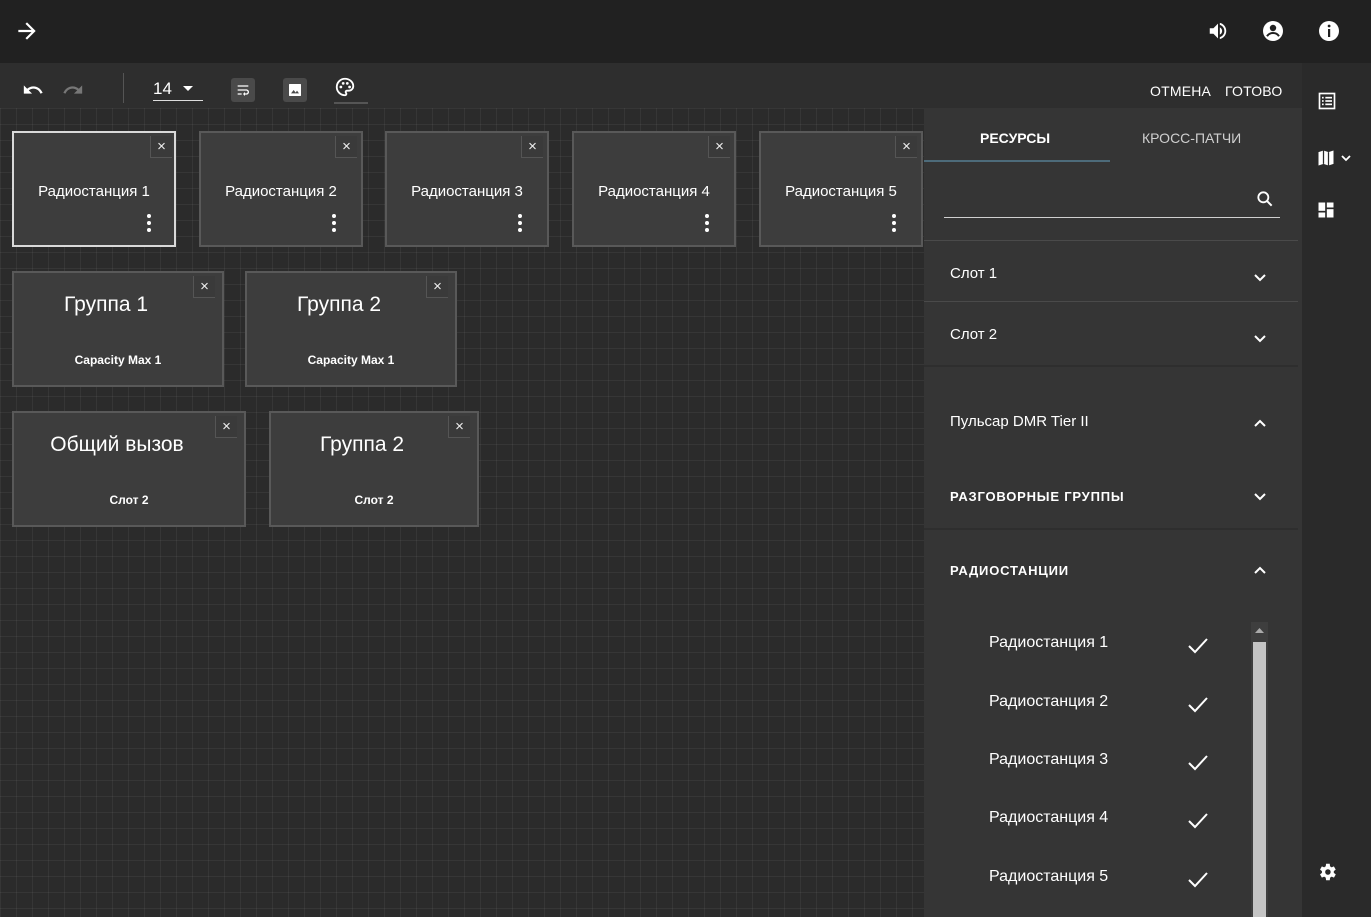  Describe the element at coordinates (1329, 31) in the screenshot. I see `info-icon` at that location.